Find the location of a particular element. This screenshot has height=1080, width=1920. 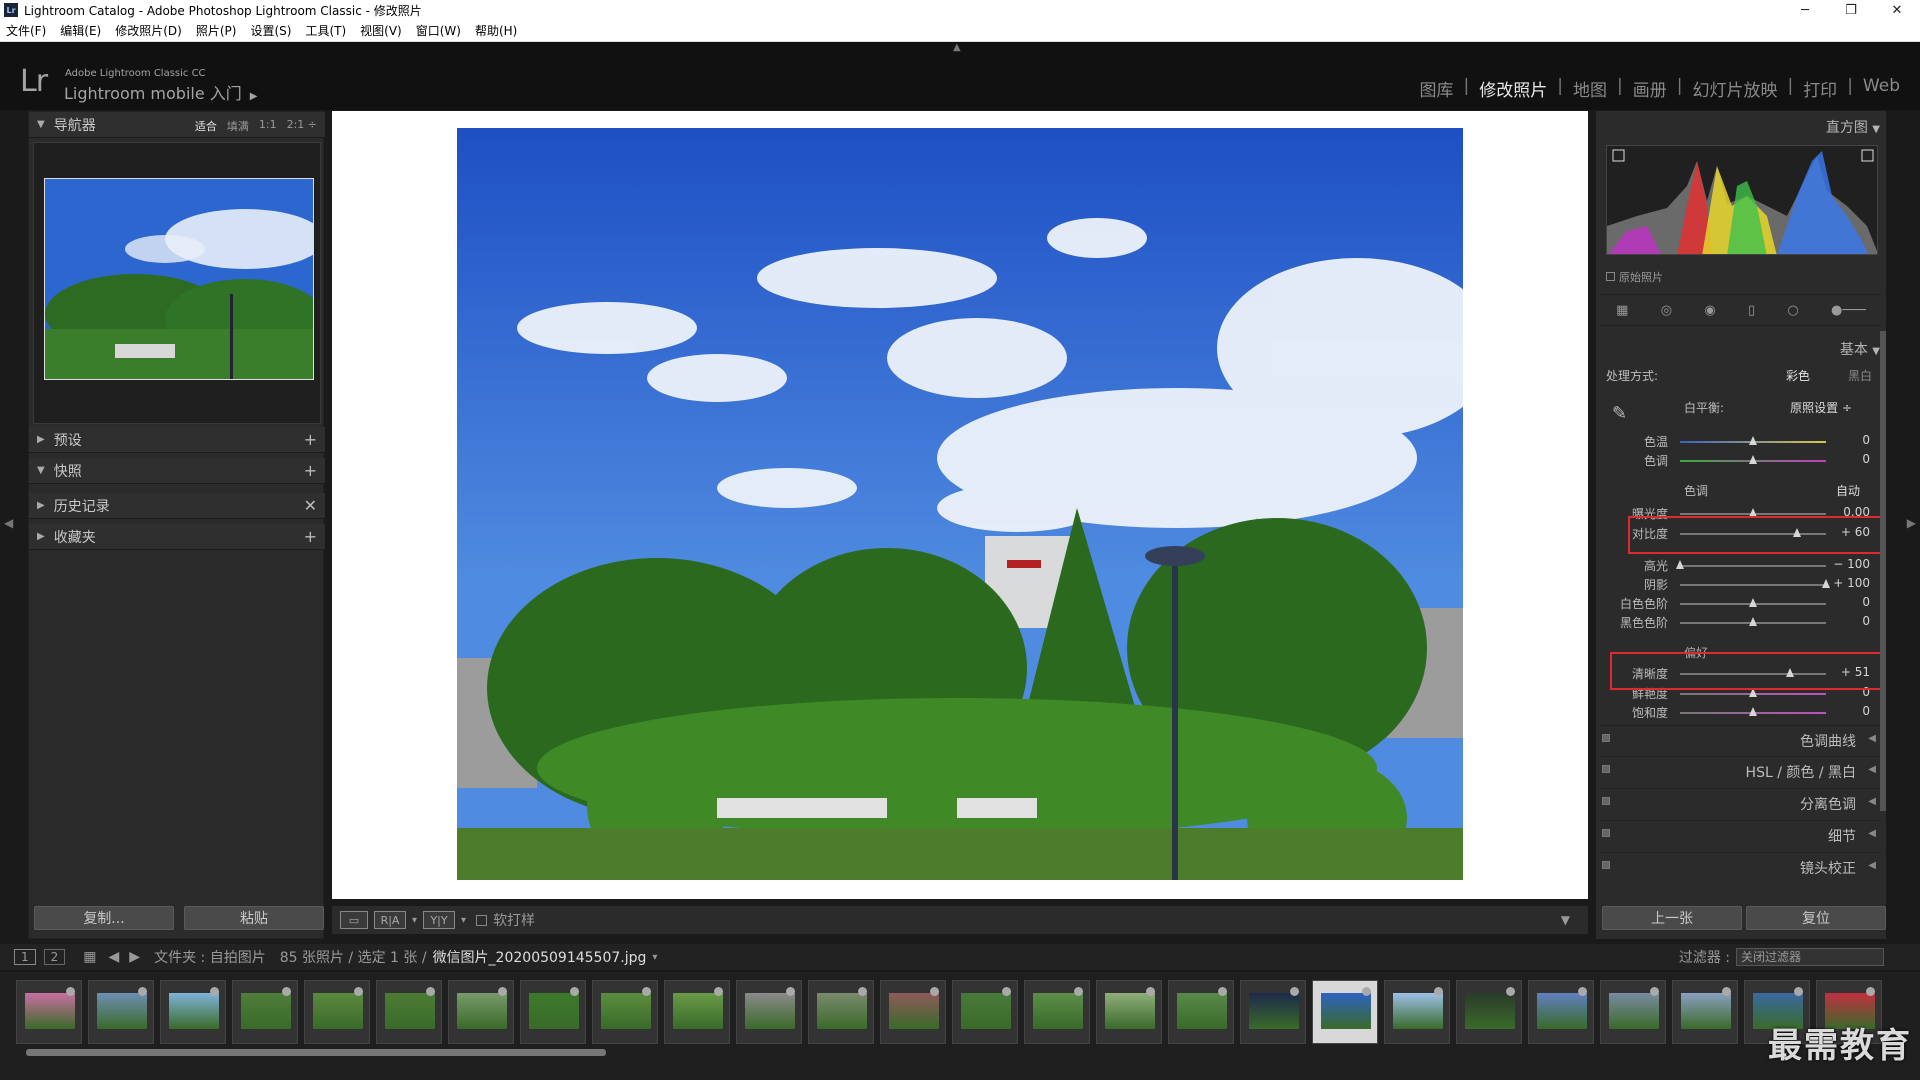

basic-panel-header: 基本 ▼ is located at coordinates (1860, 349).